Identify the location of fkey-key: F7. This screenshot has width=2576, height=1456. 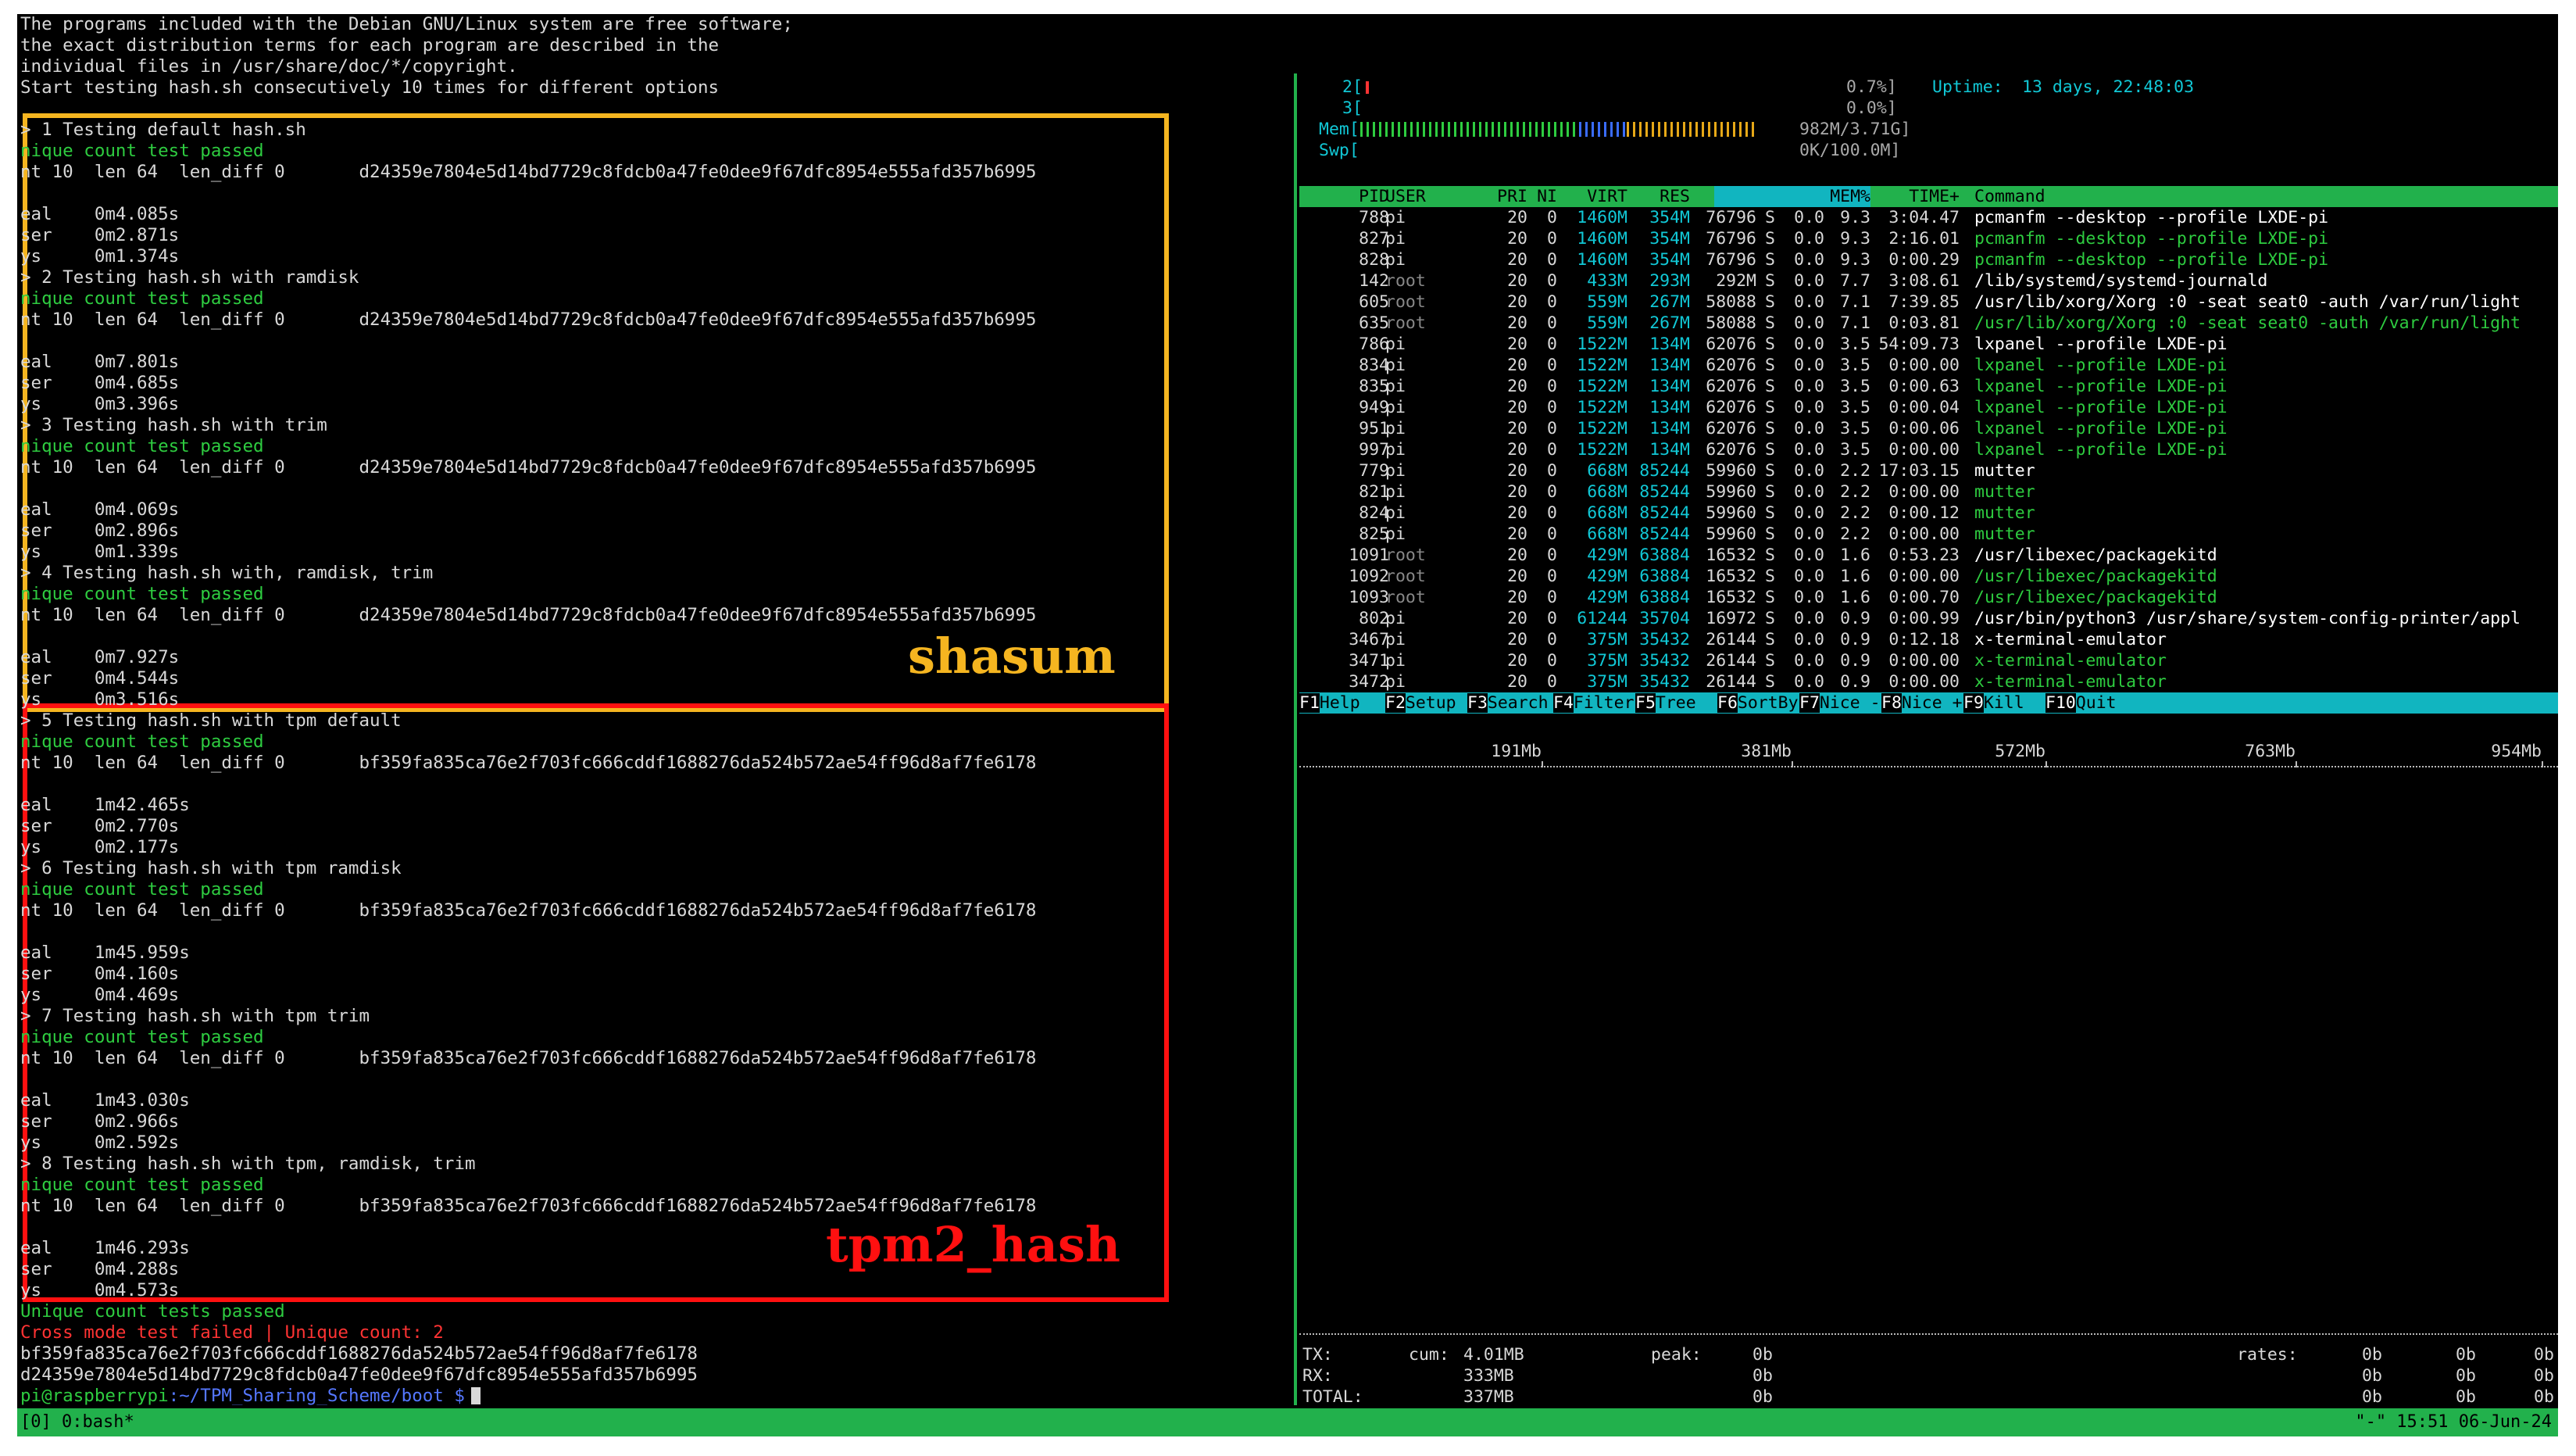
(1810, 703).